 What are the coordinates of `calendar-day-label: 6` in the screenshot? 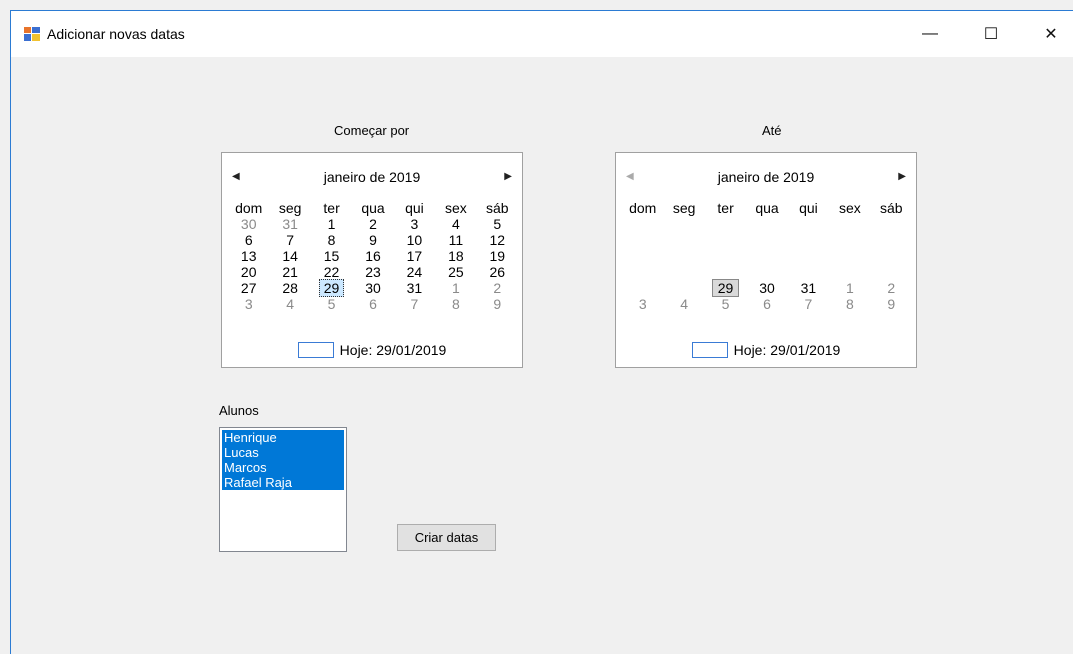 It's located at (767, 304).